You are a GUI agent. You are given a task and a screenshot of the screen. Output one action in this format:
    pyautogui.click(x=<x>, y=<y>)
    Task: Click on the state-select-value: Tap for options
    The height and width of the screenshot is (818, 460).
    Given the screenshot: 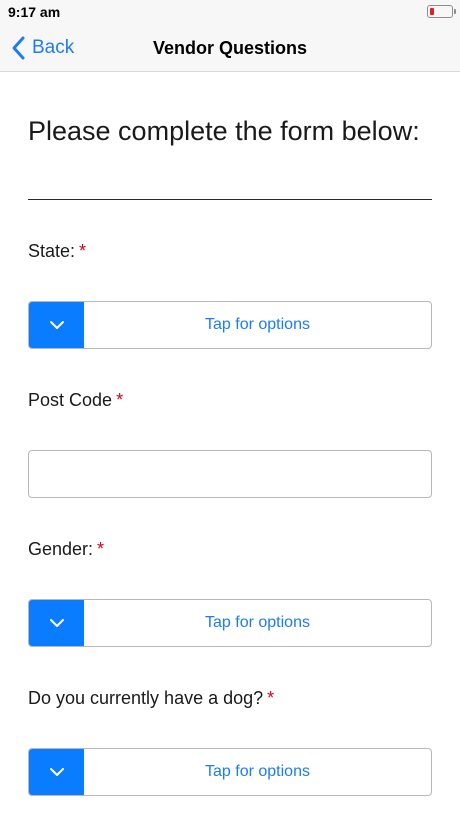 What is the action you would take?
    pyautogui.click(x=257, y=324)
    